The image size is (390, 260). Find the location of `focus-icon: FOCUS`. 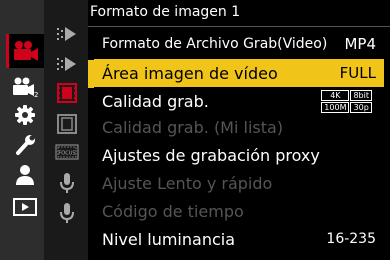

focus-icon: FOCUS is located at coordinates (67, 152).